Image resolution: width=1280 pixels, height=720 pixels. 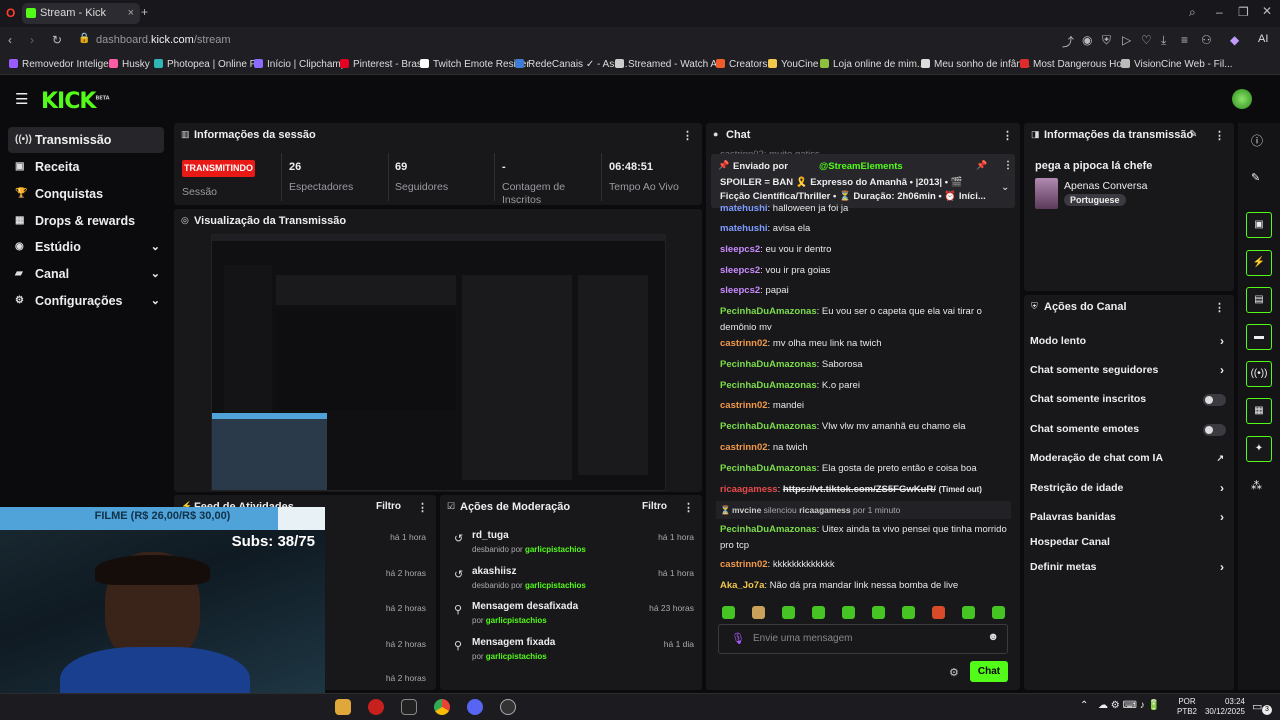 I want to click on rail-layout-button: ▦, so click(x=1259, y=411).